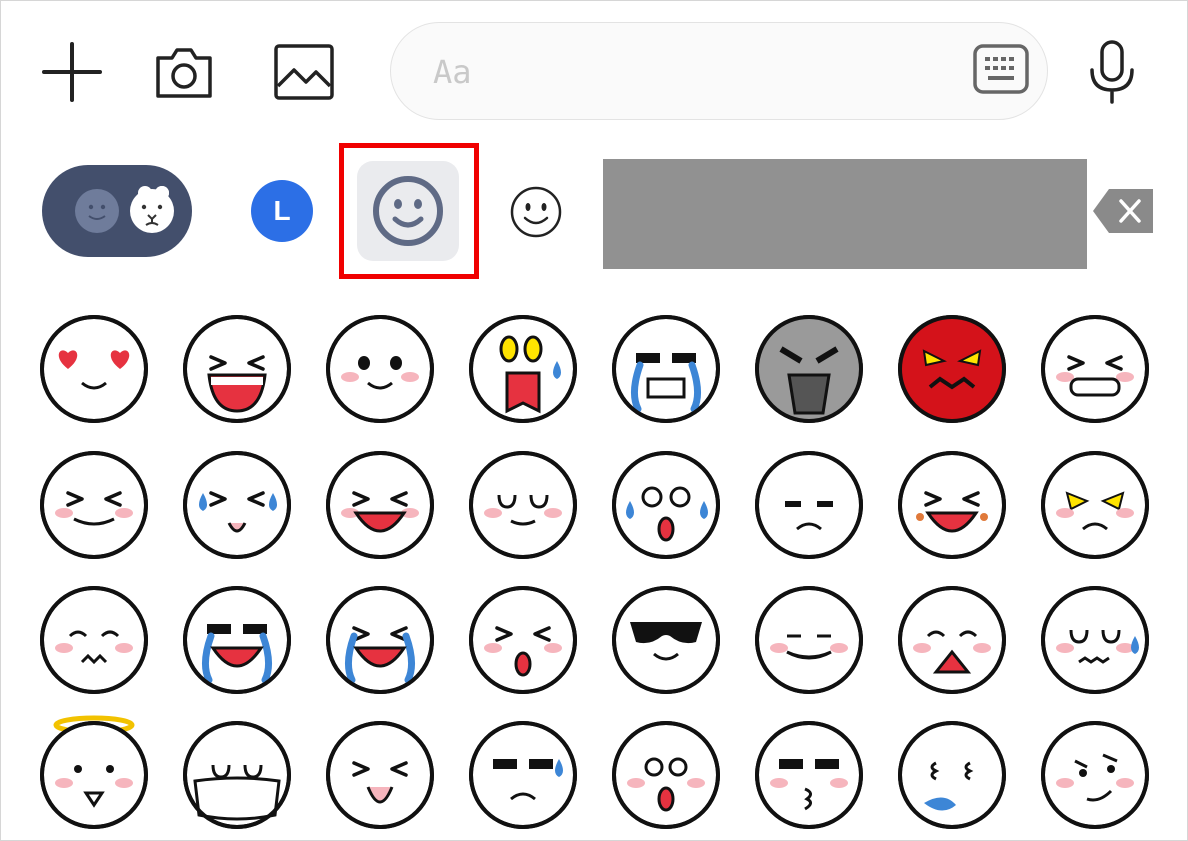 This screenshot has height=841, width=1188. What do you see at coordinates (666, 369) in the screenshot?
I see `emoticon-crying-hard` at bounding box center [666, 369].